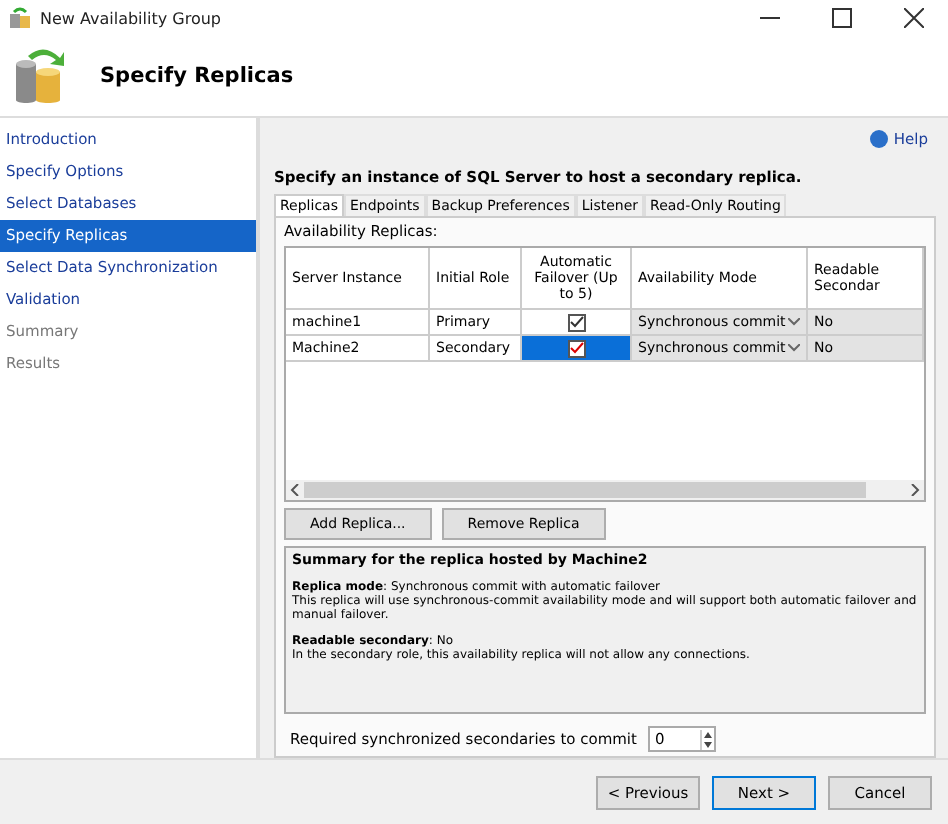 Image resolution: width=948 pixels, height=824 pixels. Describe the element at coordinates (20, 18) in the screenshot. I see `app-icon` at that location.